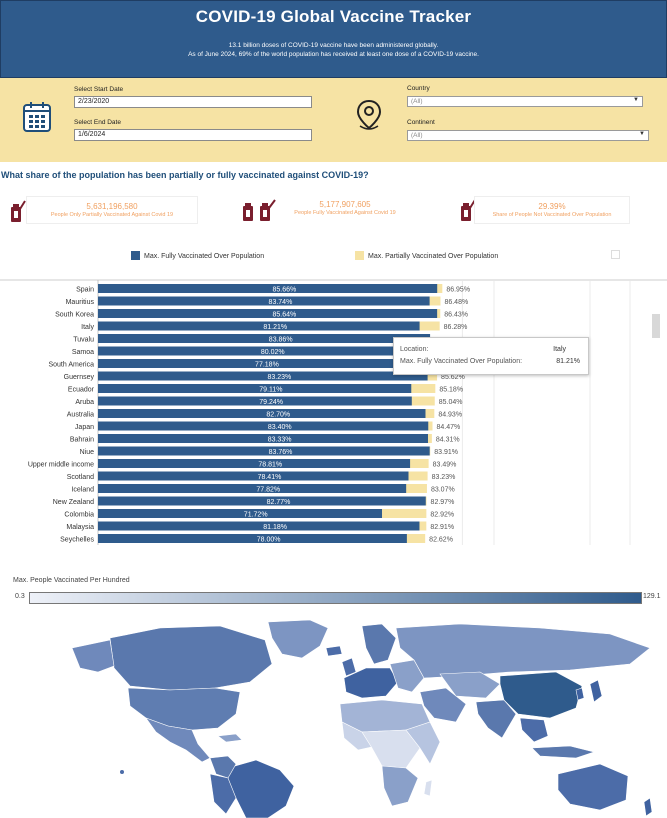 The height and width of the screenshot is (818, 667). I want to click on category-label: Mauritius, so click(80, 302).